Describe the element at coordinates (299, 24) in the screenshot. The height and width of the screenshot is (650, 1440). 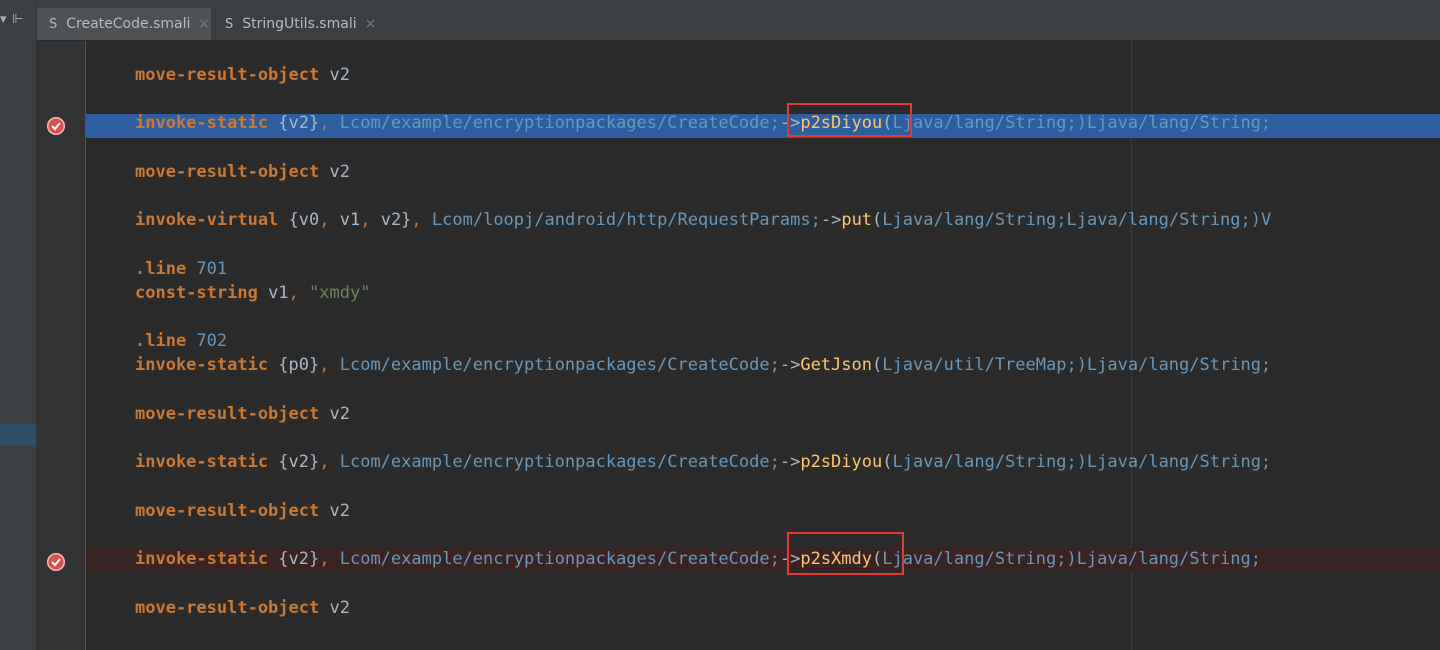
I see `tab-label: StringUtils.smali` at that location.